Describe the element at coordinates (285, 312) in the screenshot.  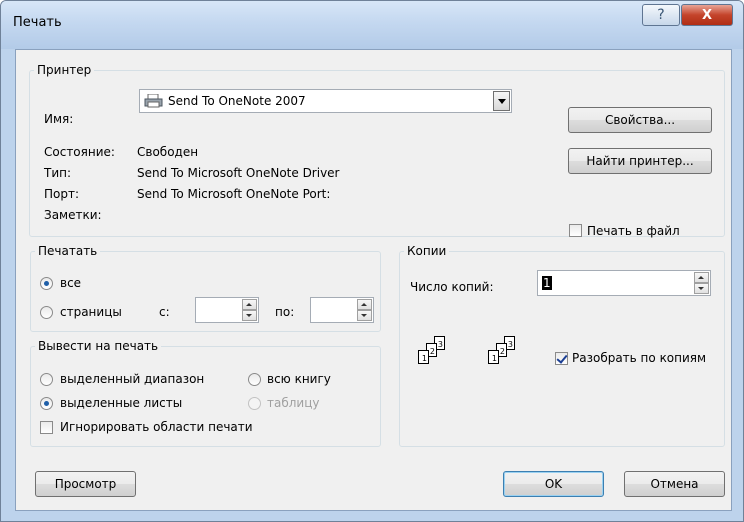
I see `to-label: по:` at that location.